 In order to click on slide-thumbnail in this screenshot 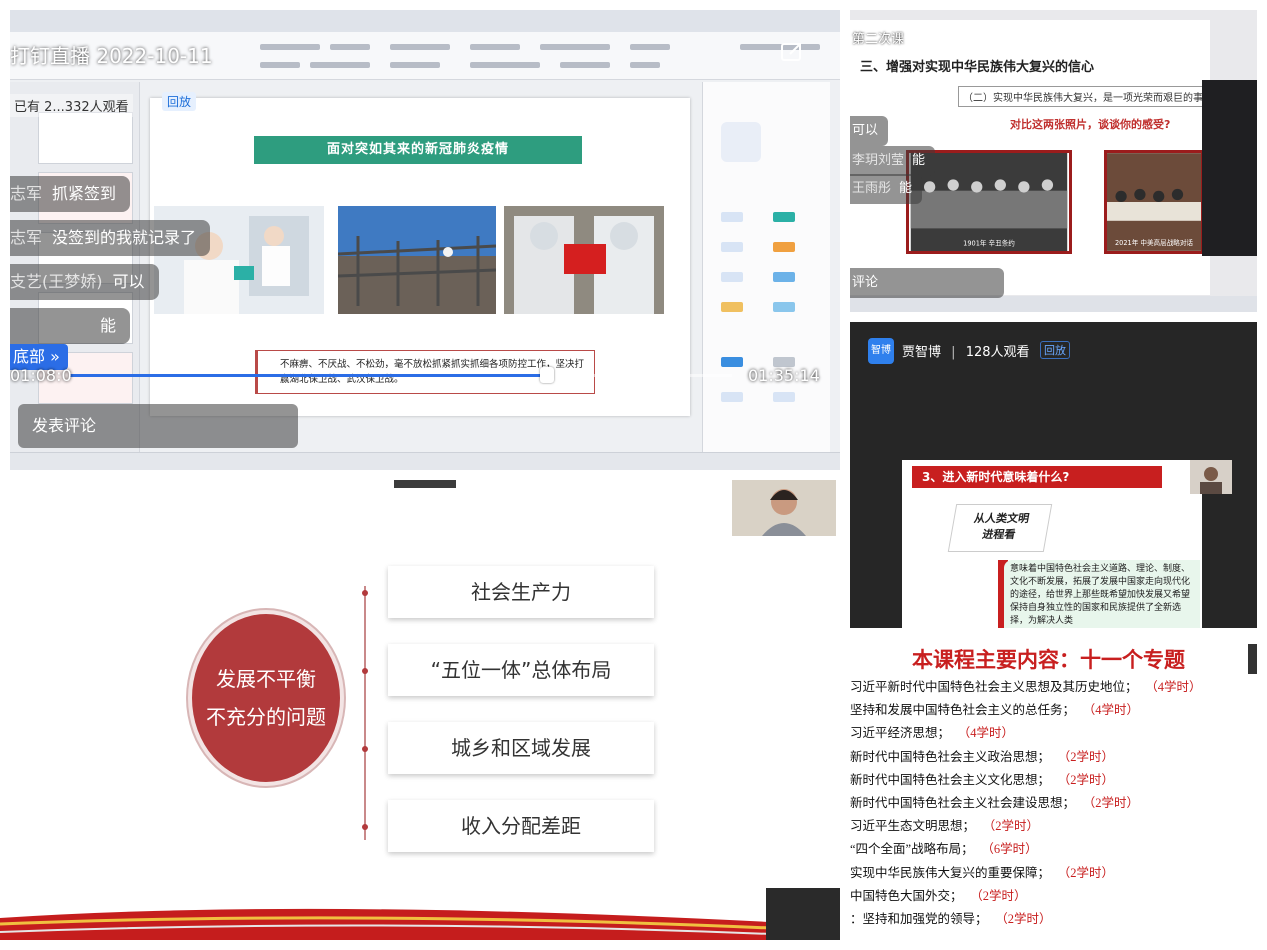, I will do `click(85, 138)`.